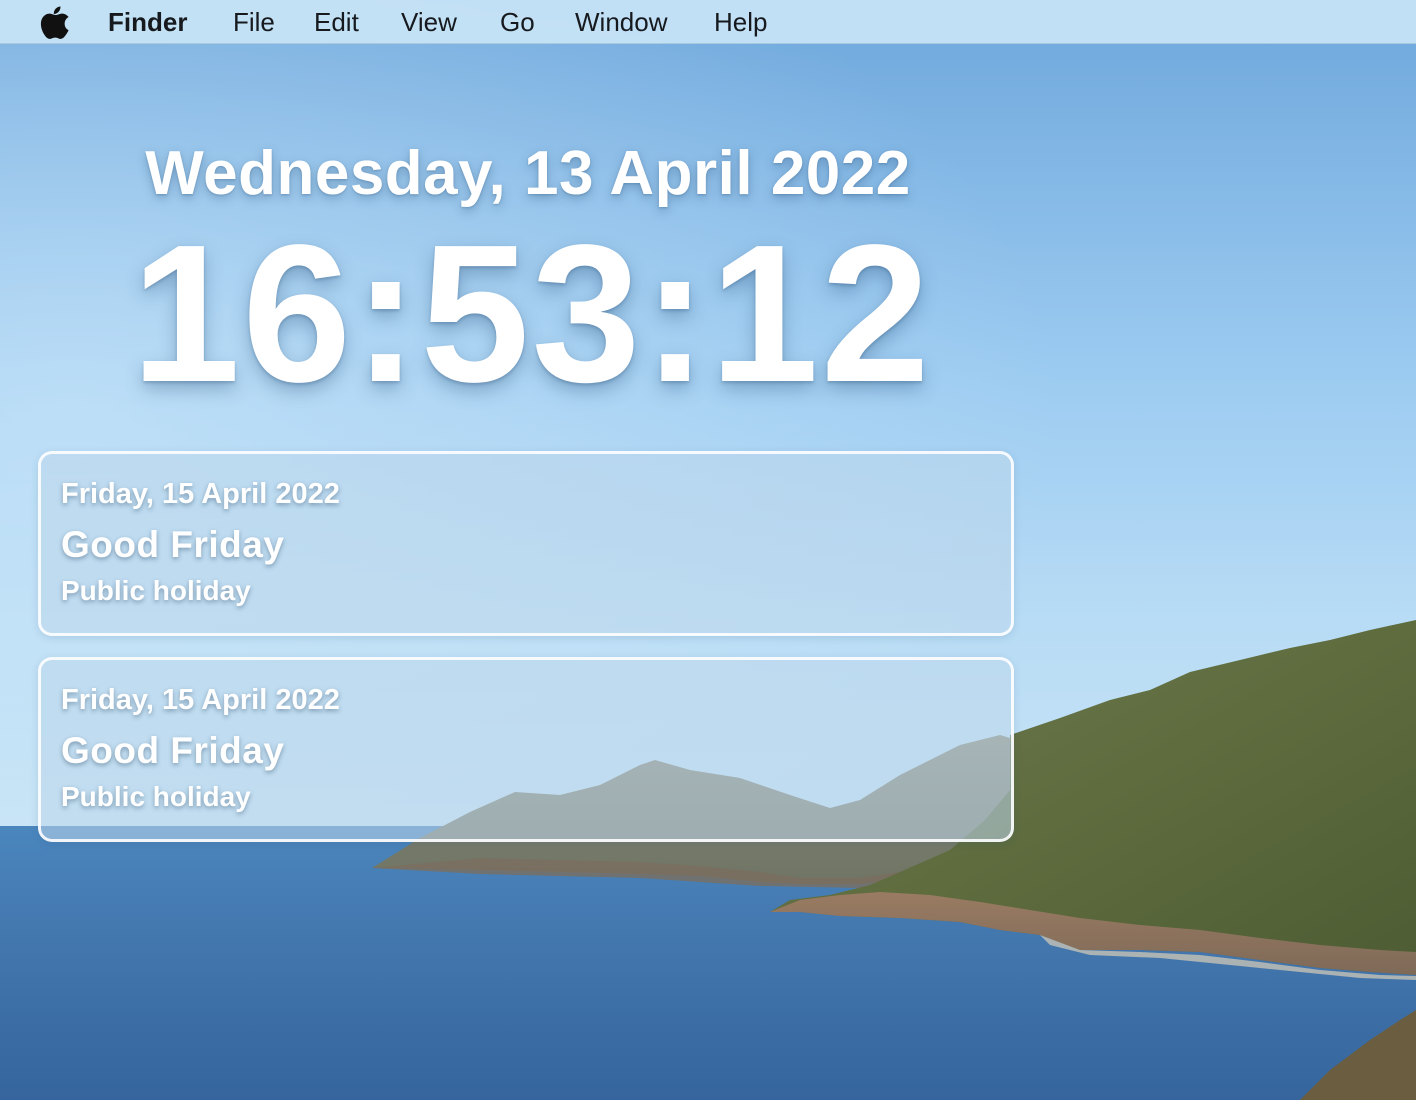 This screenshot has height=1100, width=1416. What do you see at coordinates (740, 22) in the screenshot?
I see `menu-help: Help` at bounding box center [740, 22].